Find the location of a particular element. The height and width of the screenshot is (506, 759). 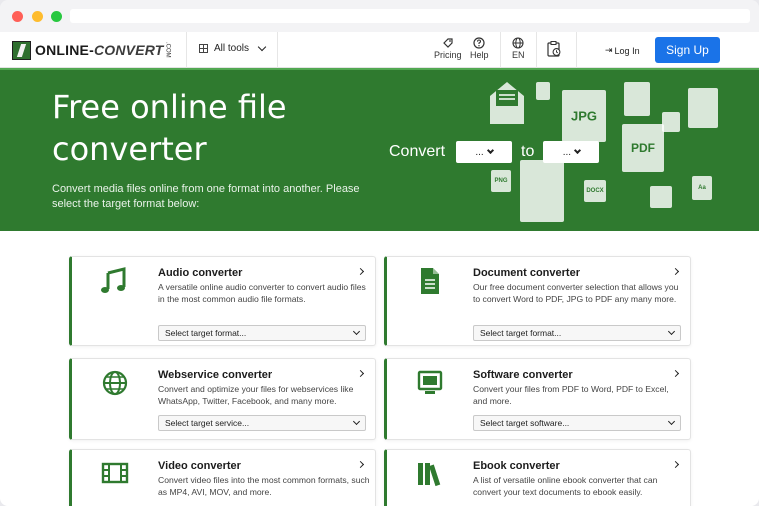

pricing-link: Pricing is located at coordinates (448, 48).